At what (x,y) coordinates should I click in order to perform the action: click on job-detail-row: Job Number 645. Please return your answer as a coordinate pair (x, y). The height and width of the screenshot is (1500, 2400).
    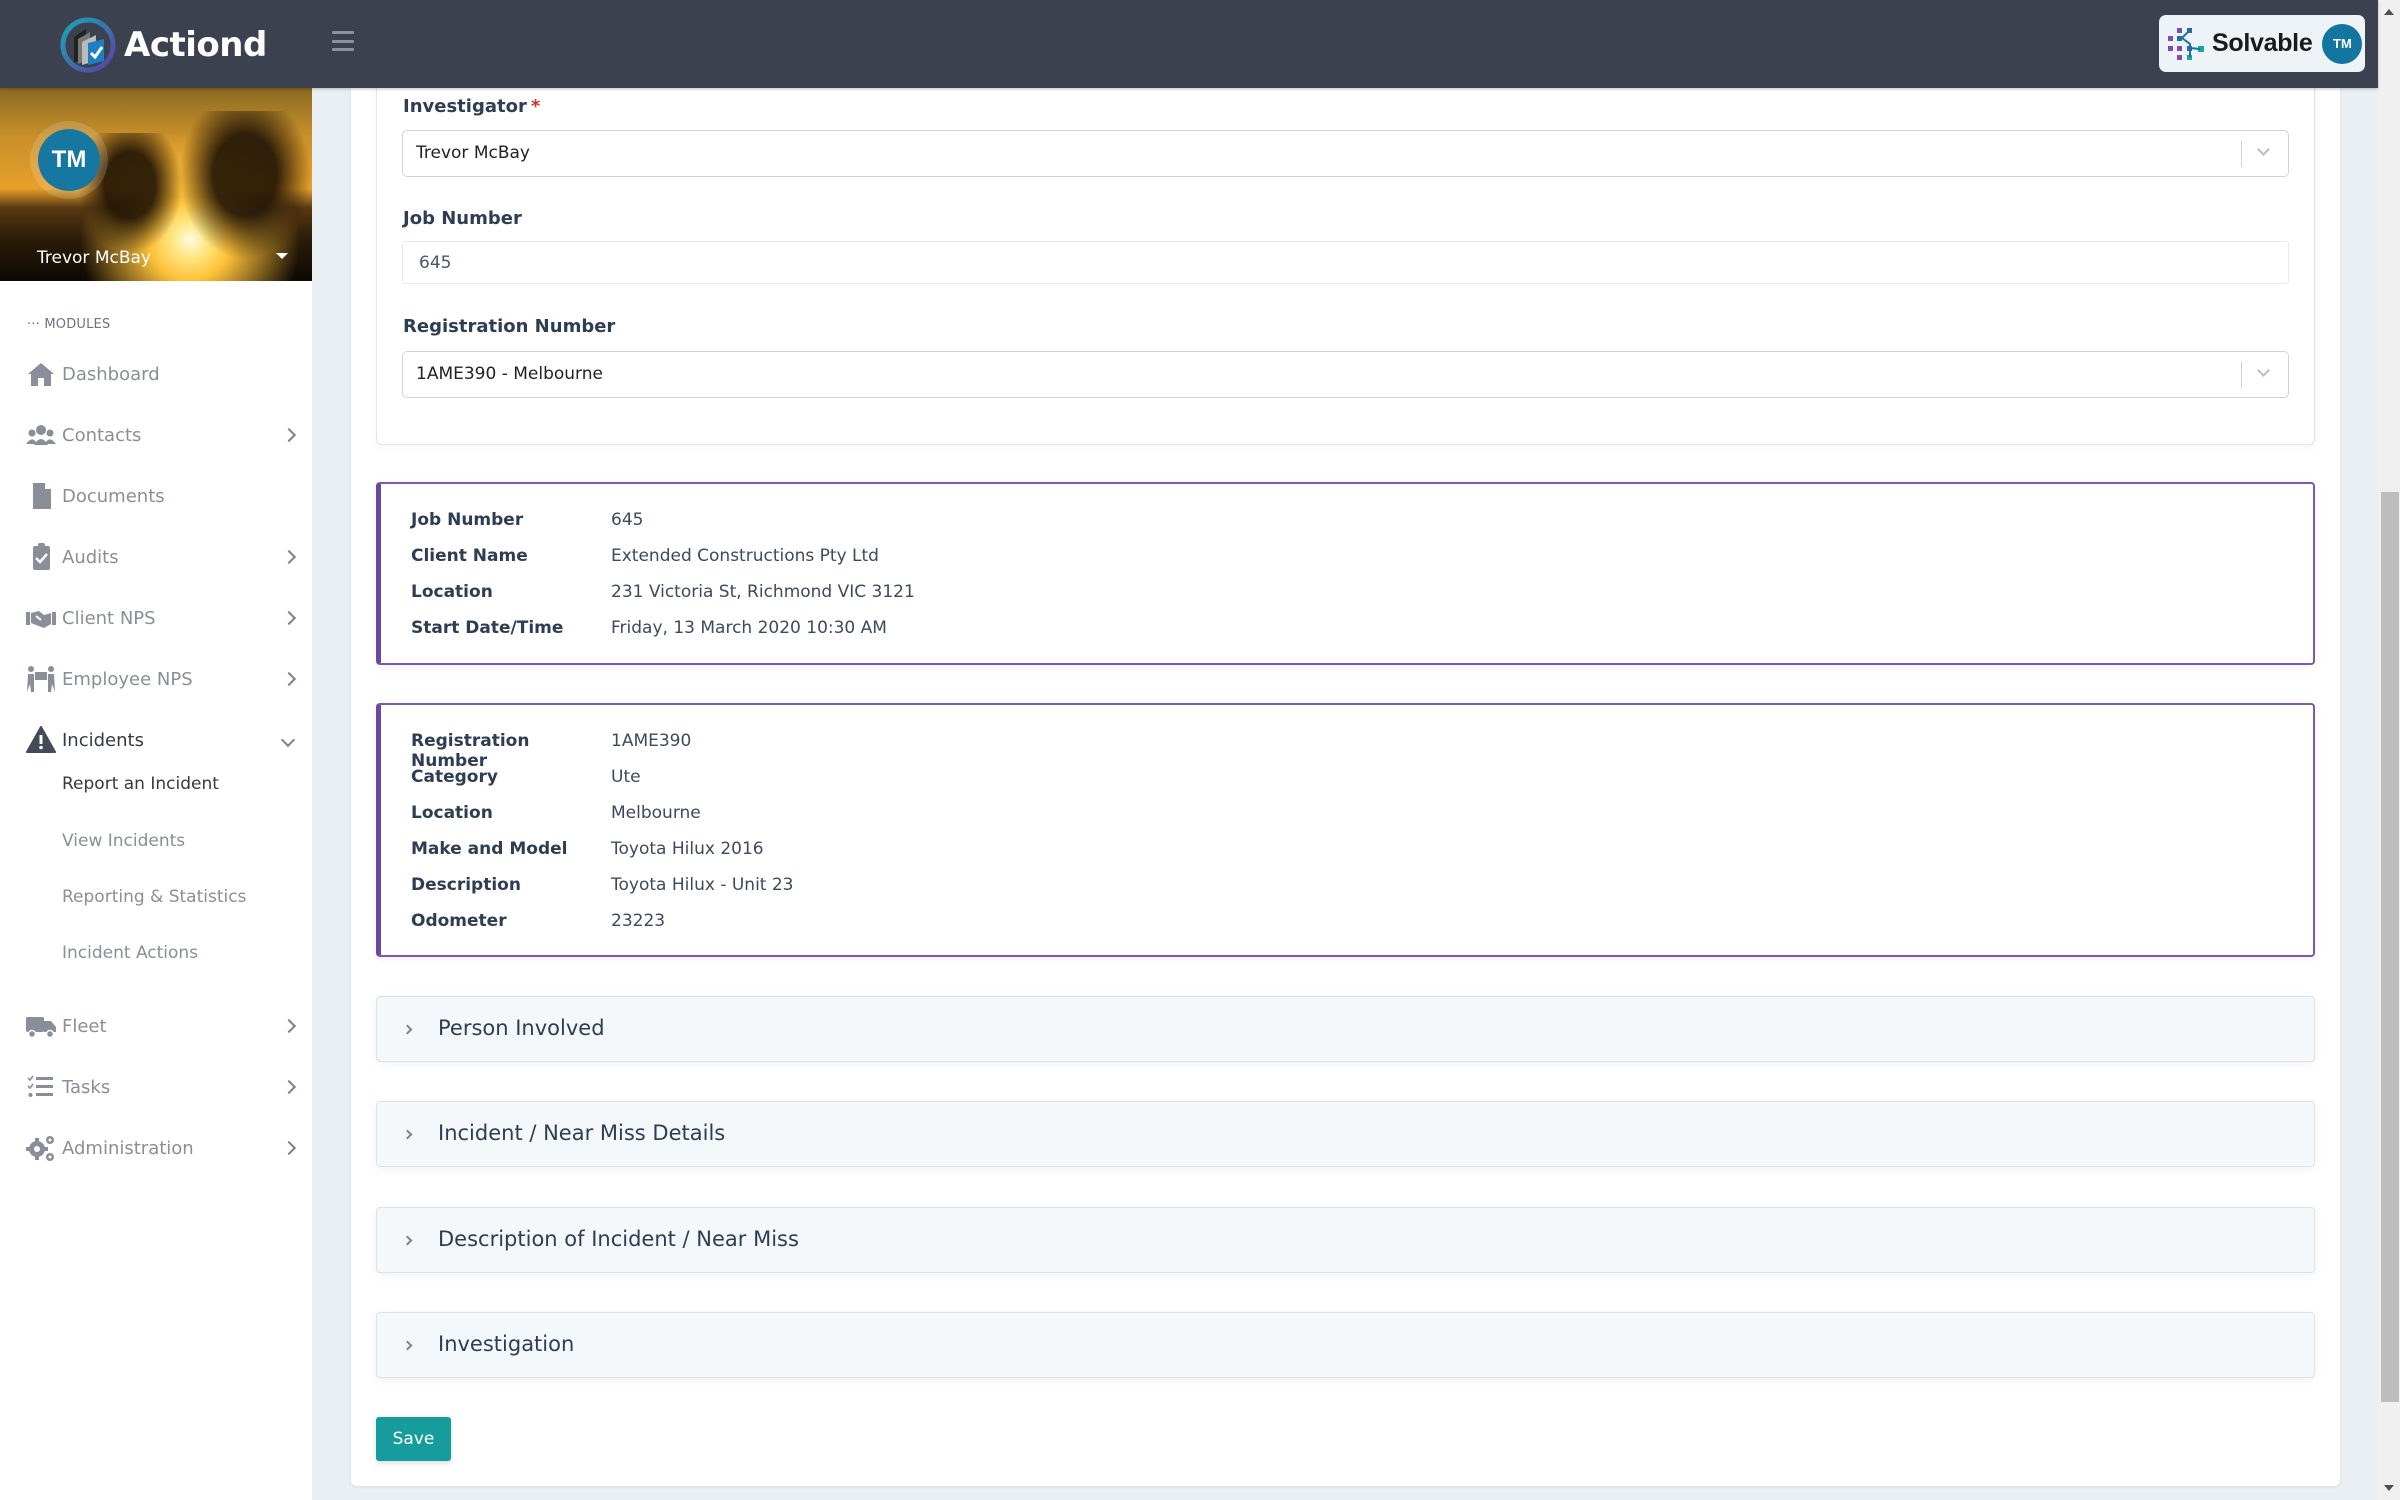
    Looking at the image, I should click on (527, 520).